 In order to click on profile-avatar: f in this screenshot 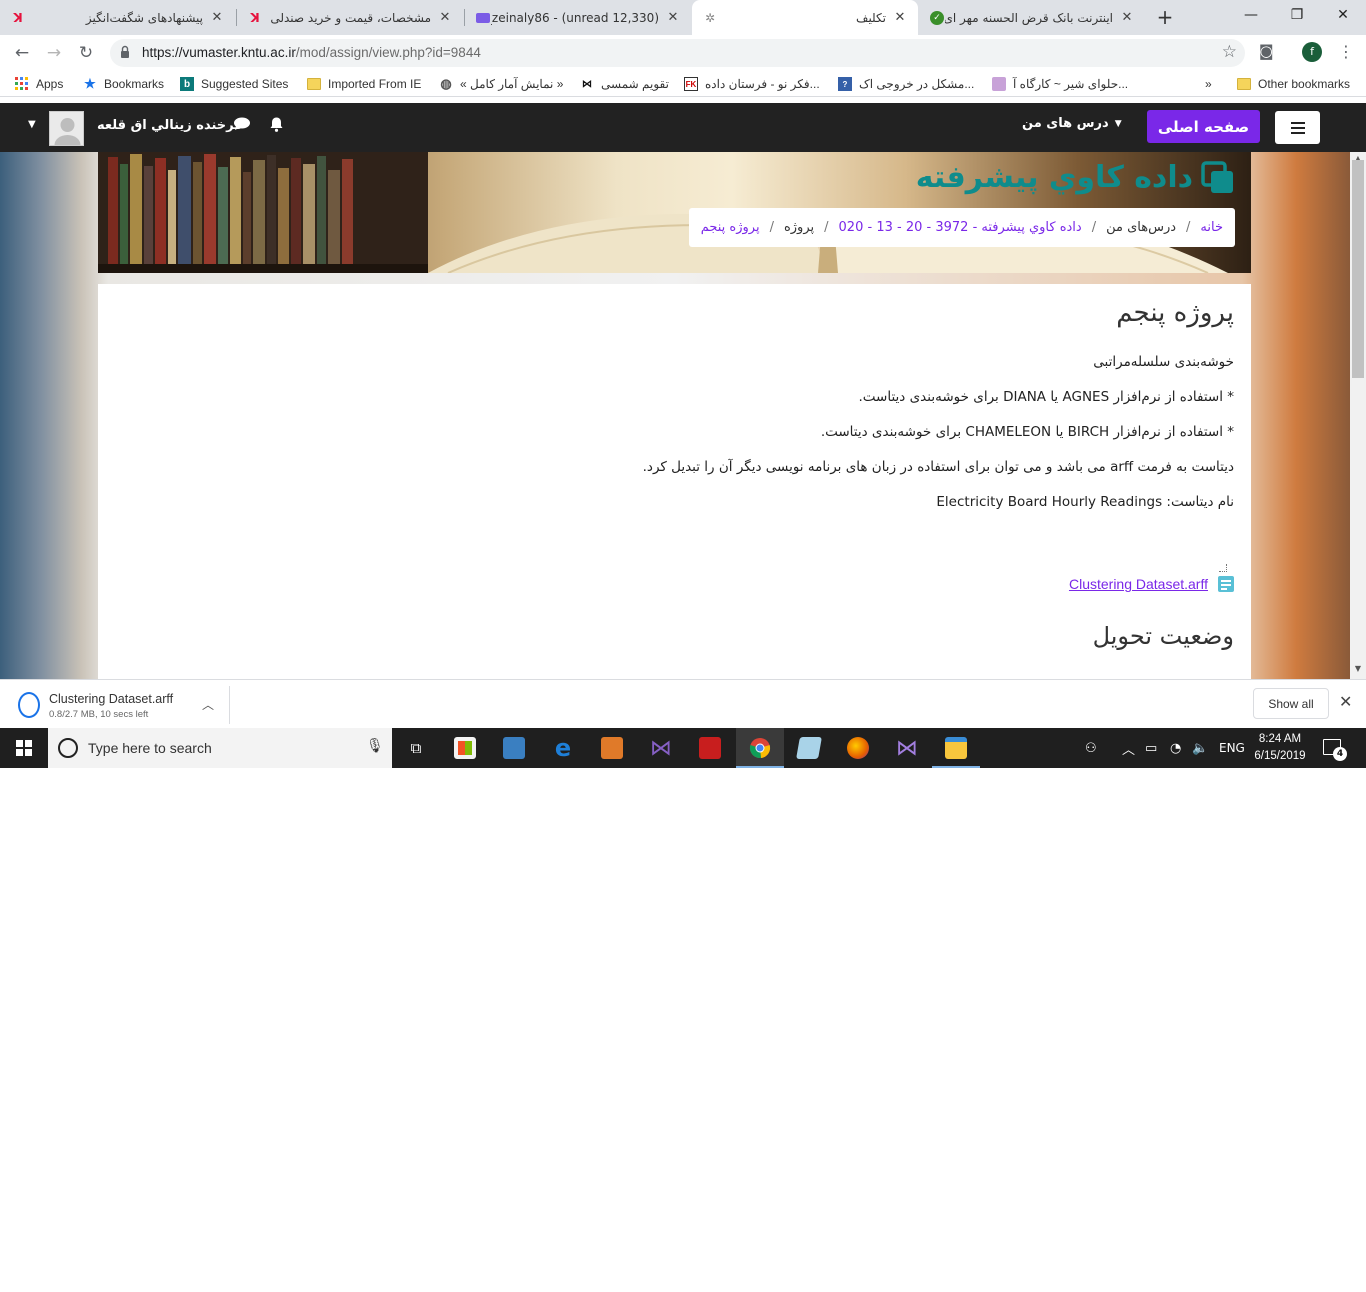, I will do `click(1312, 52)`.